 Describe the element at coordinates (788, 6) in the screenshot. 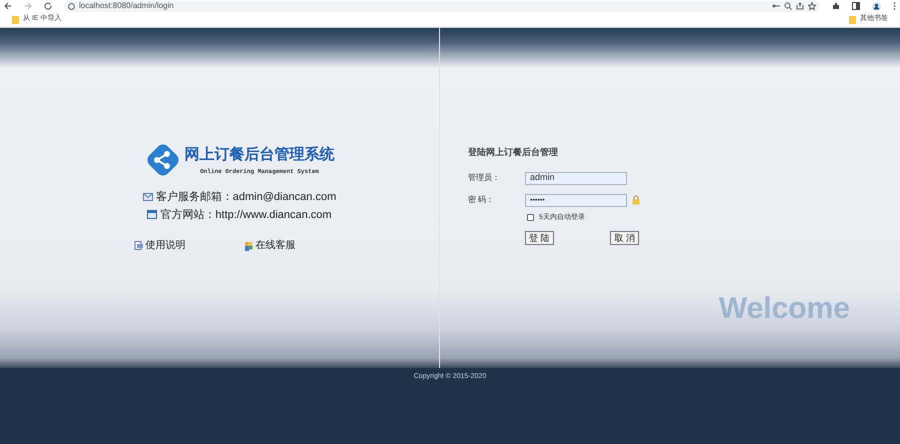

I see `zoom-icon` at that location.